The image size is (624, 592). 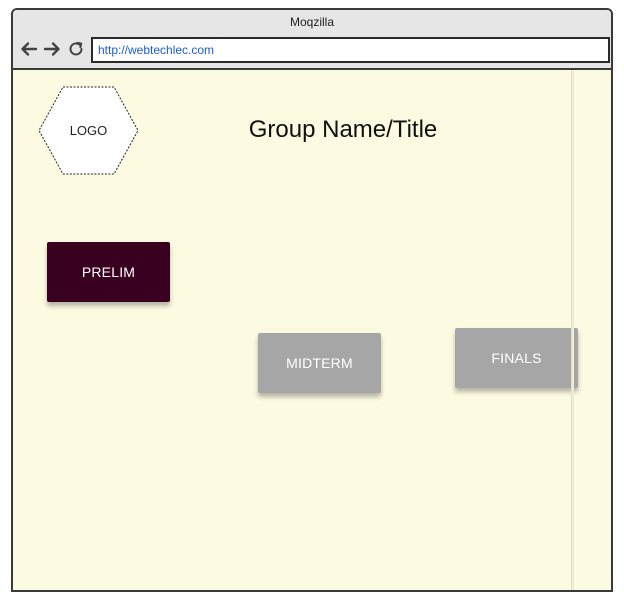 What do you see at coordinates (343, 129) in the screenshot?
I see `page-title: Group Name/Title` at bounding box center [343, 129].